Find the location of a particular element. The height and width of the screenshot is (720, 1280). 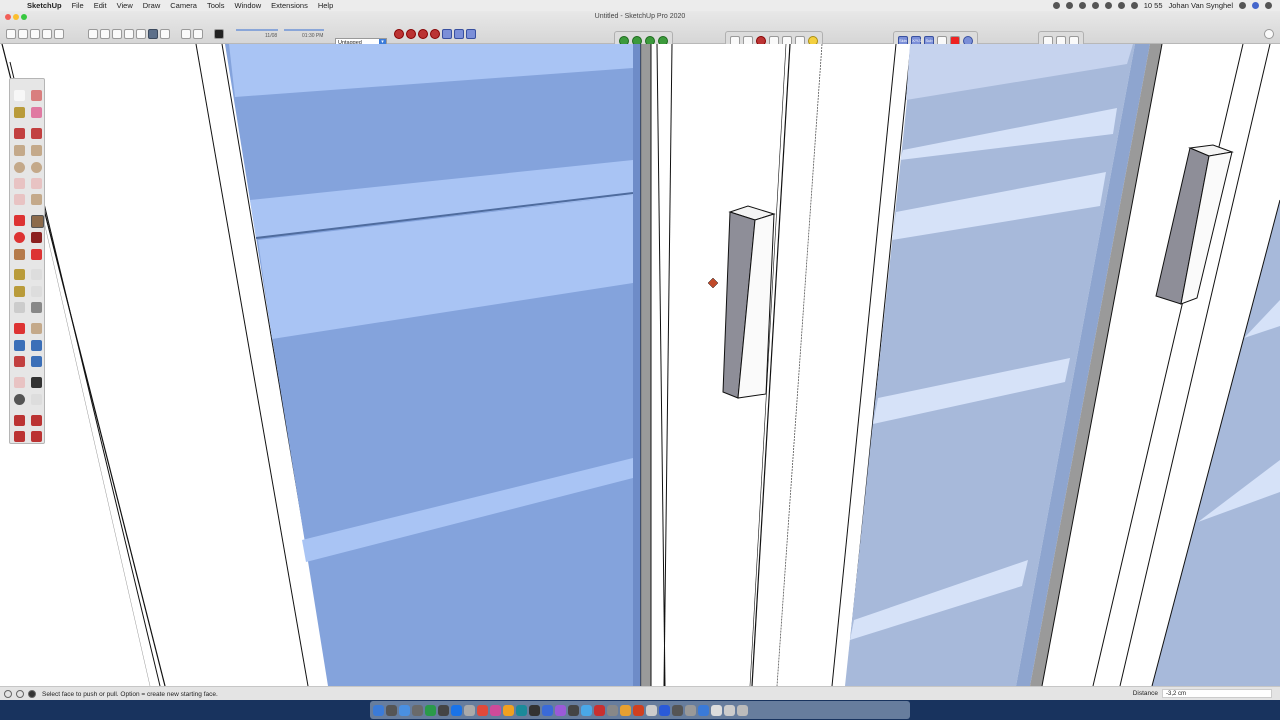

component-icon is located at coordinates (19, 112).